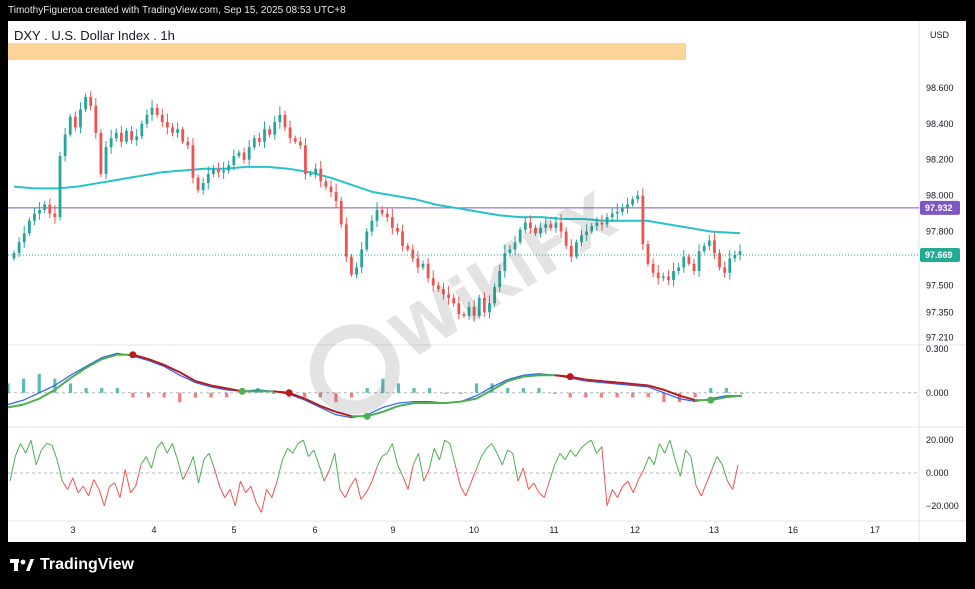  I want to click on macd-tick-label: 0.300, so click(937, 349).